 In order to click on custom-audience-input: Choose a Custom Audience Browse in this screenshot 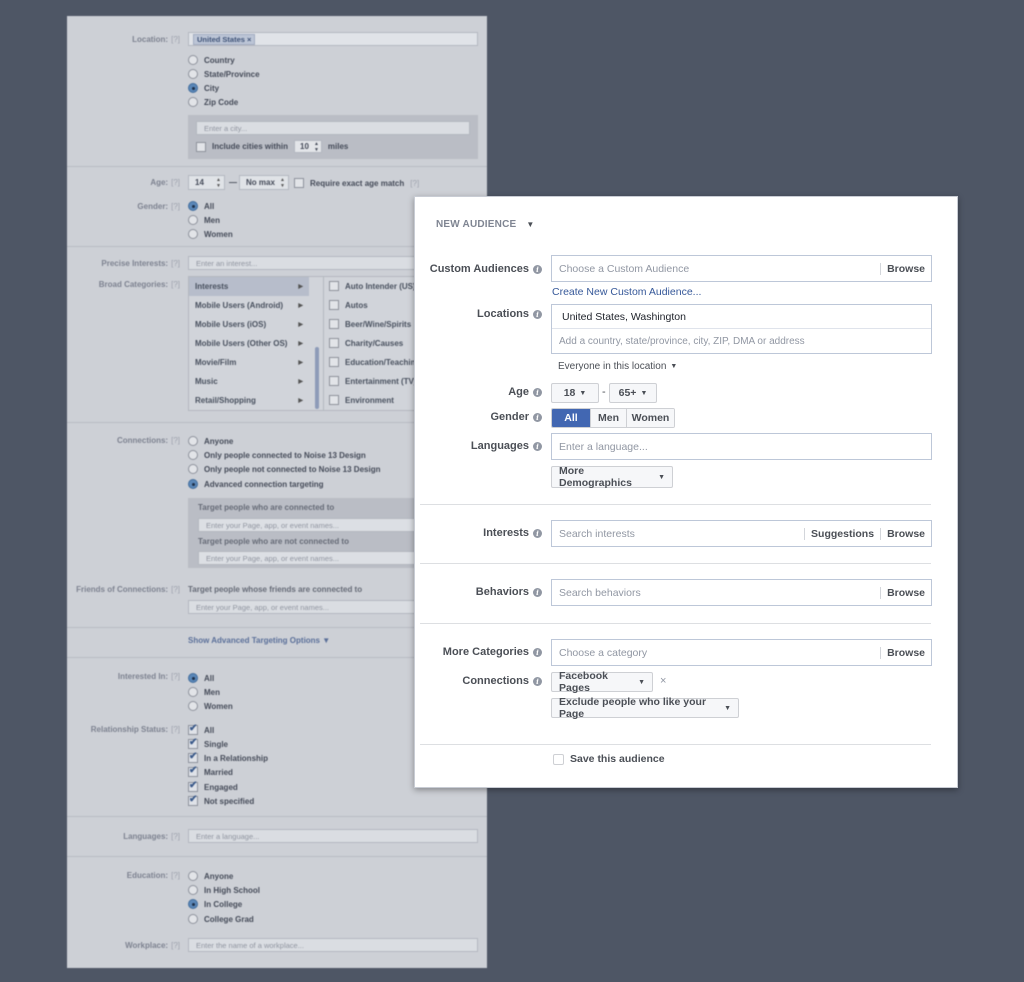, I will do `click(741, 268)`.